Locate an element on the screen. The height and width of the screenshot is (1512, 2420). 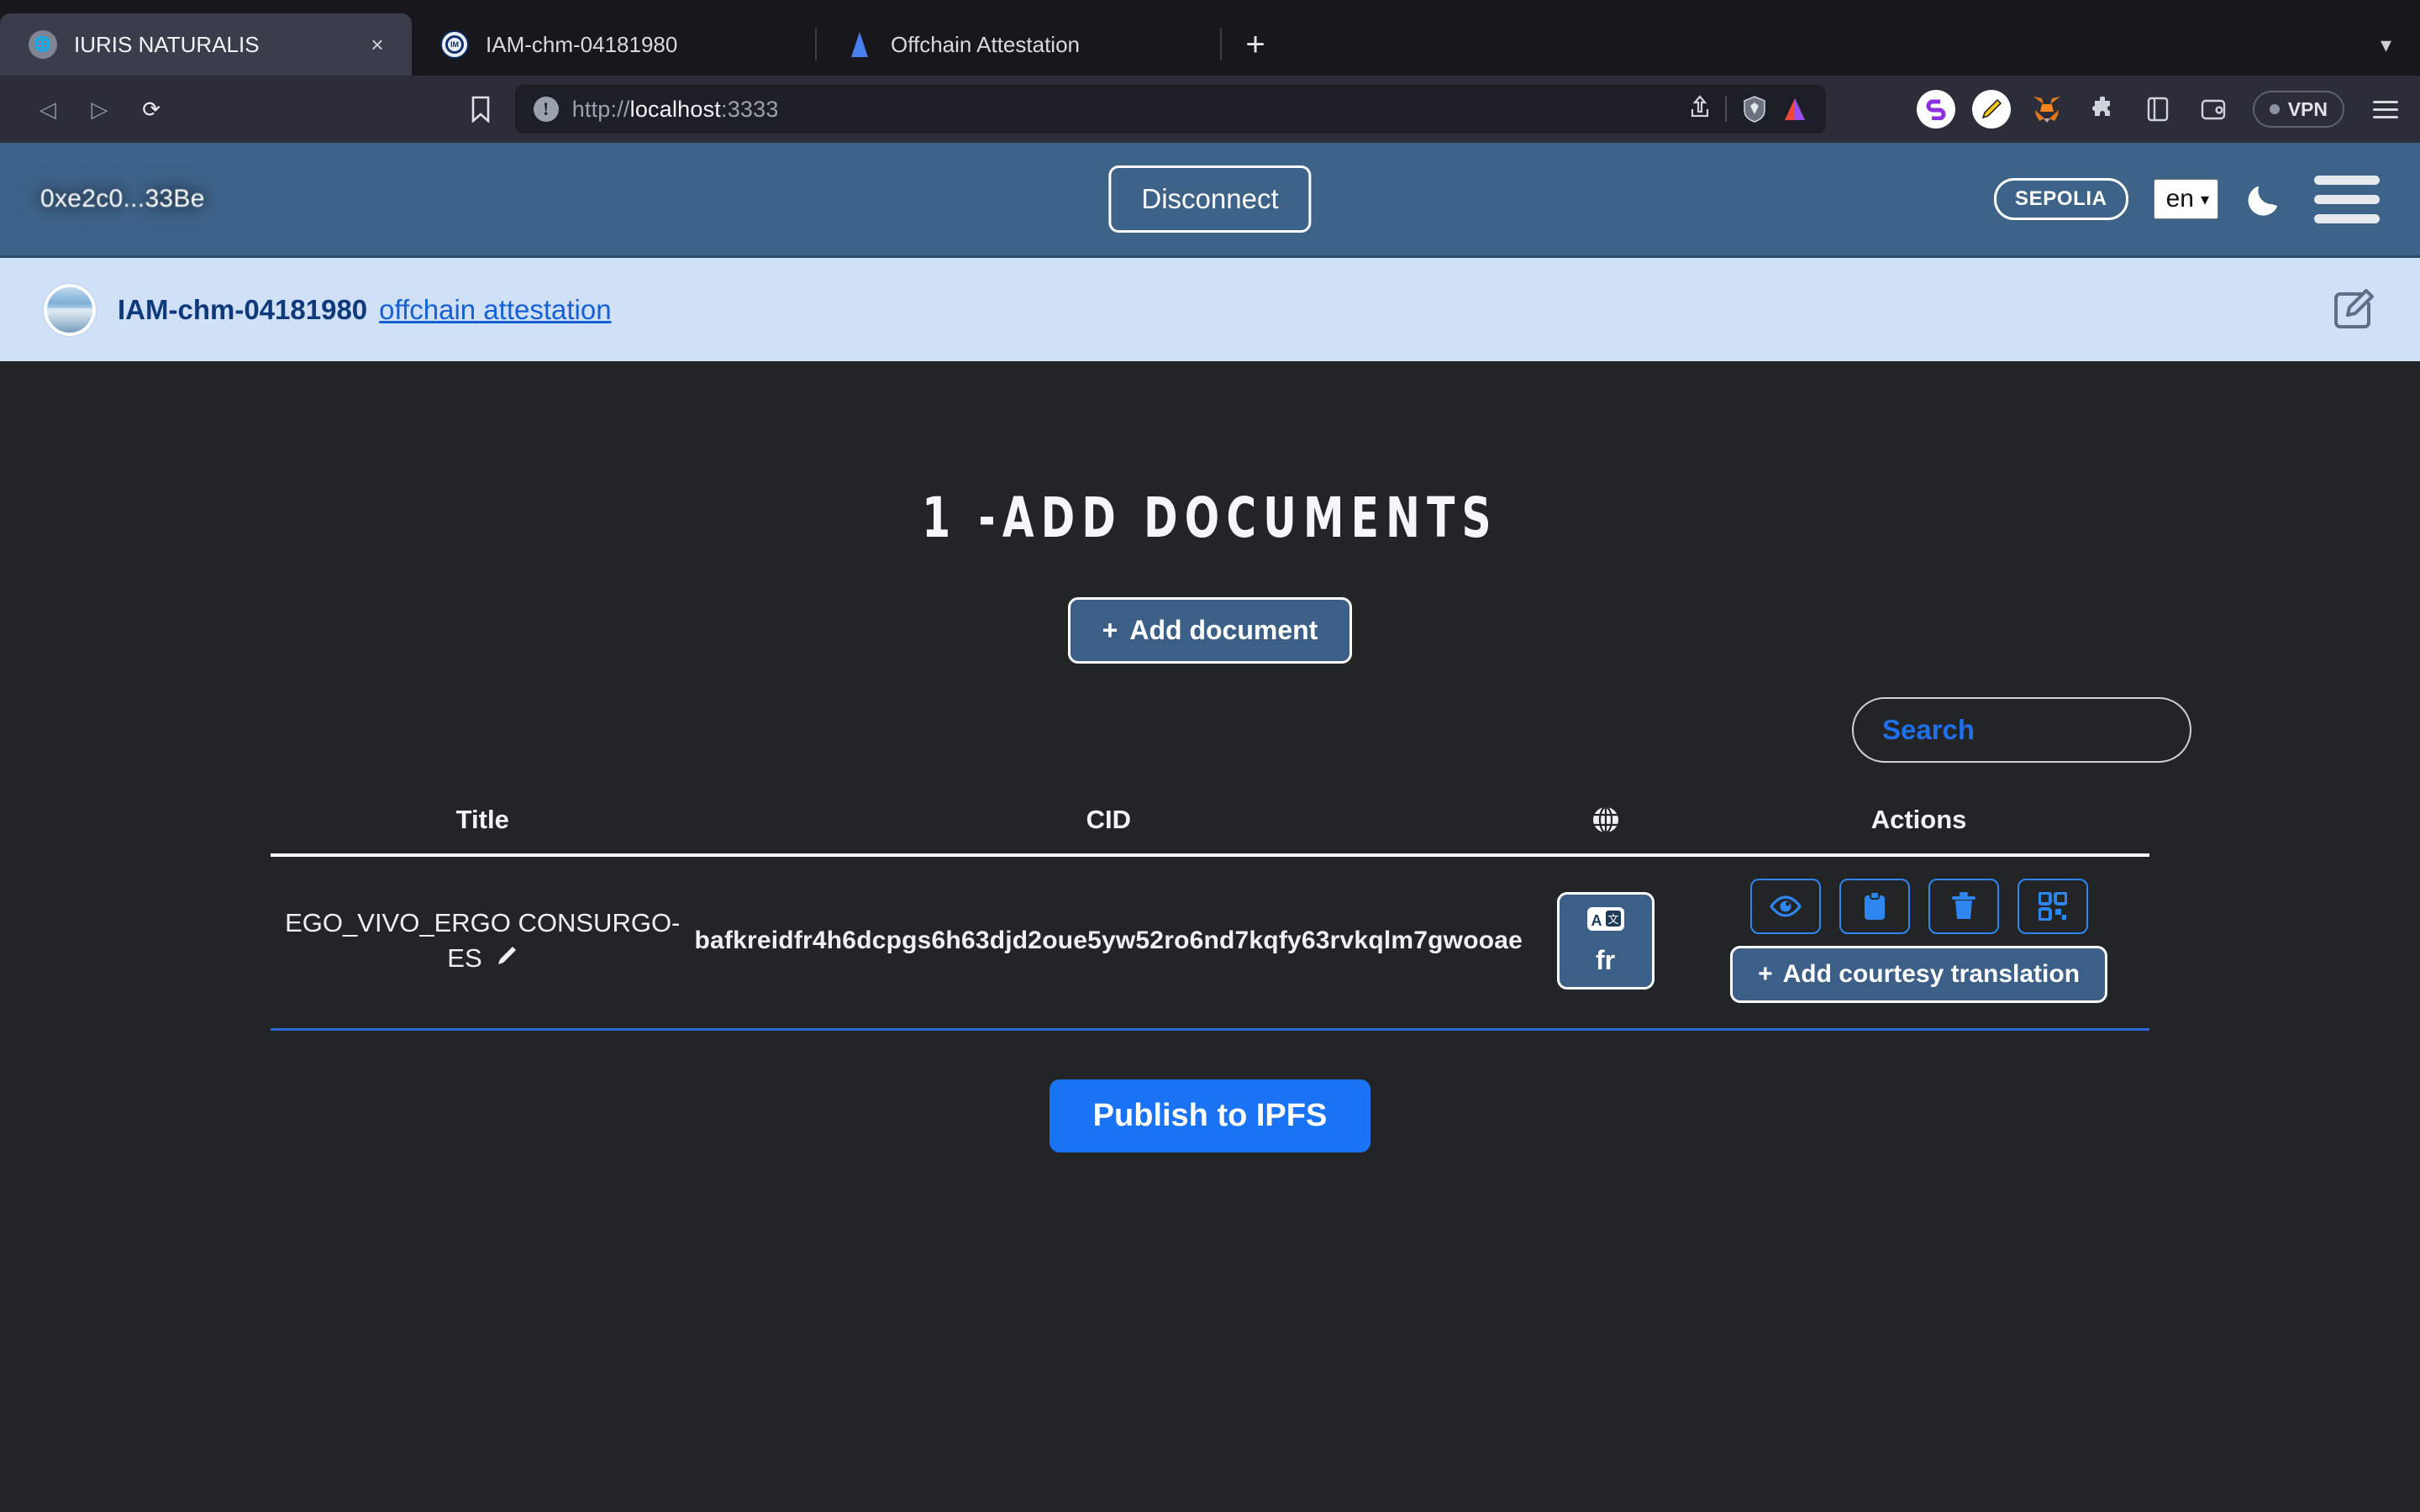
reload-button: ⟳ is located at coordinates (151, 109).